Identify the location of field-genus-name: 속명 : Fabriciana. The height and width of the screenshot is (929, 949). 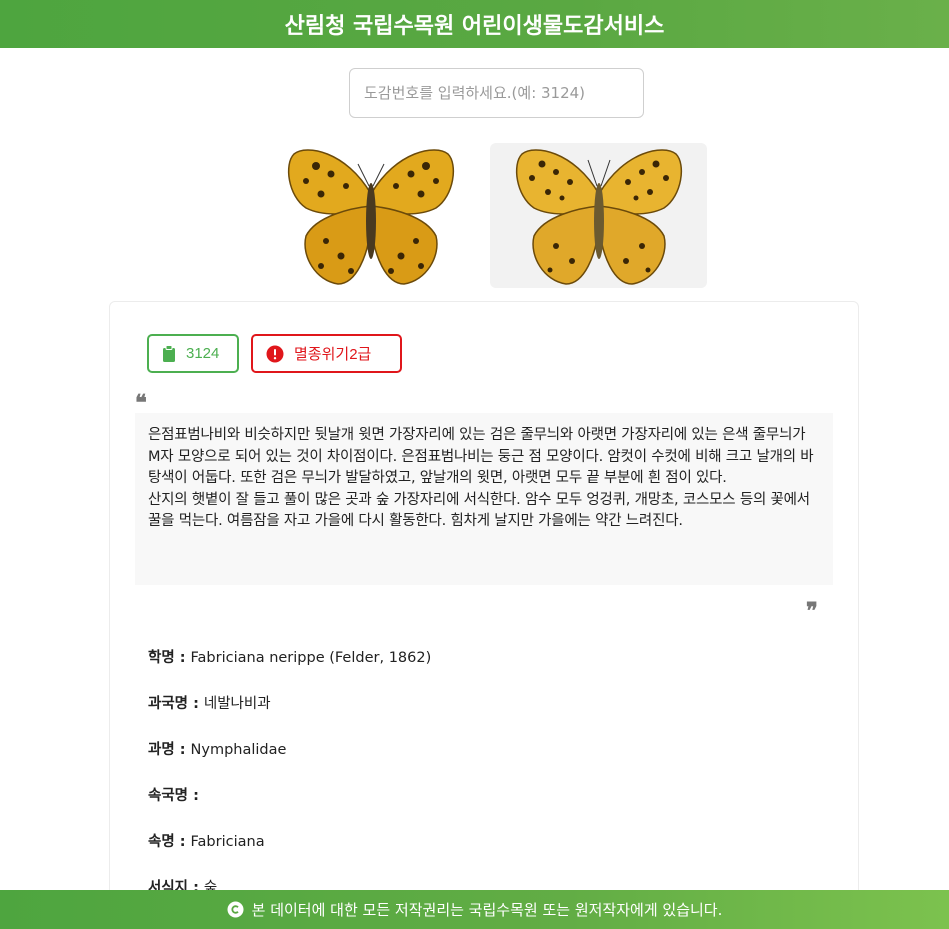
(206, 840).